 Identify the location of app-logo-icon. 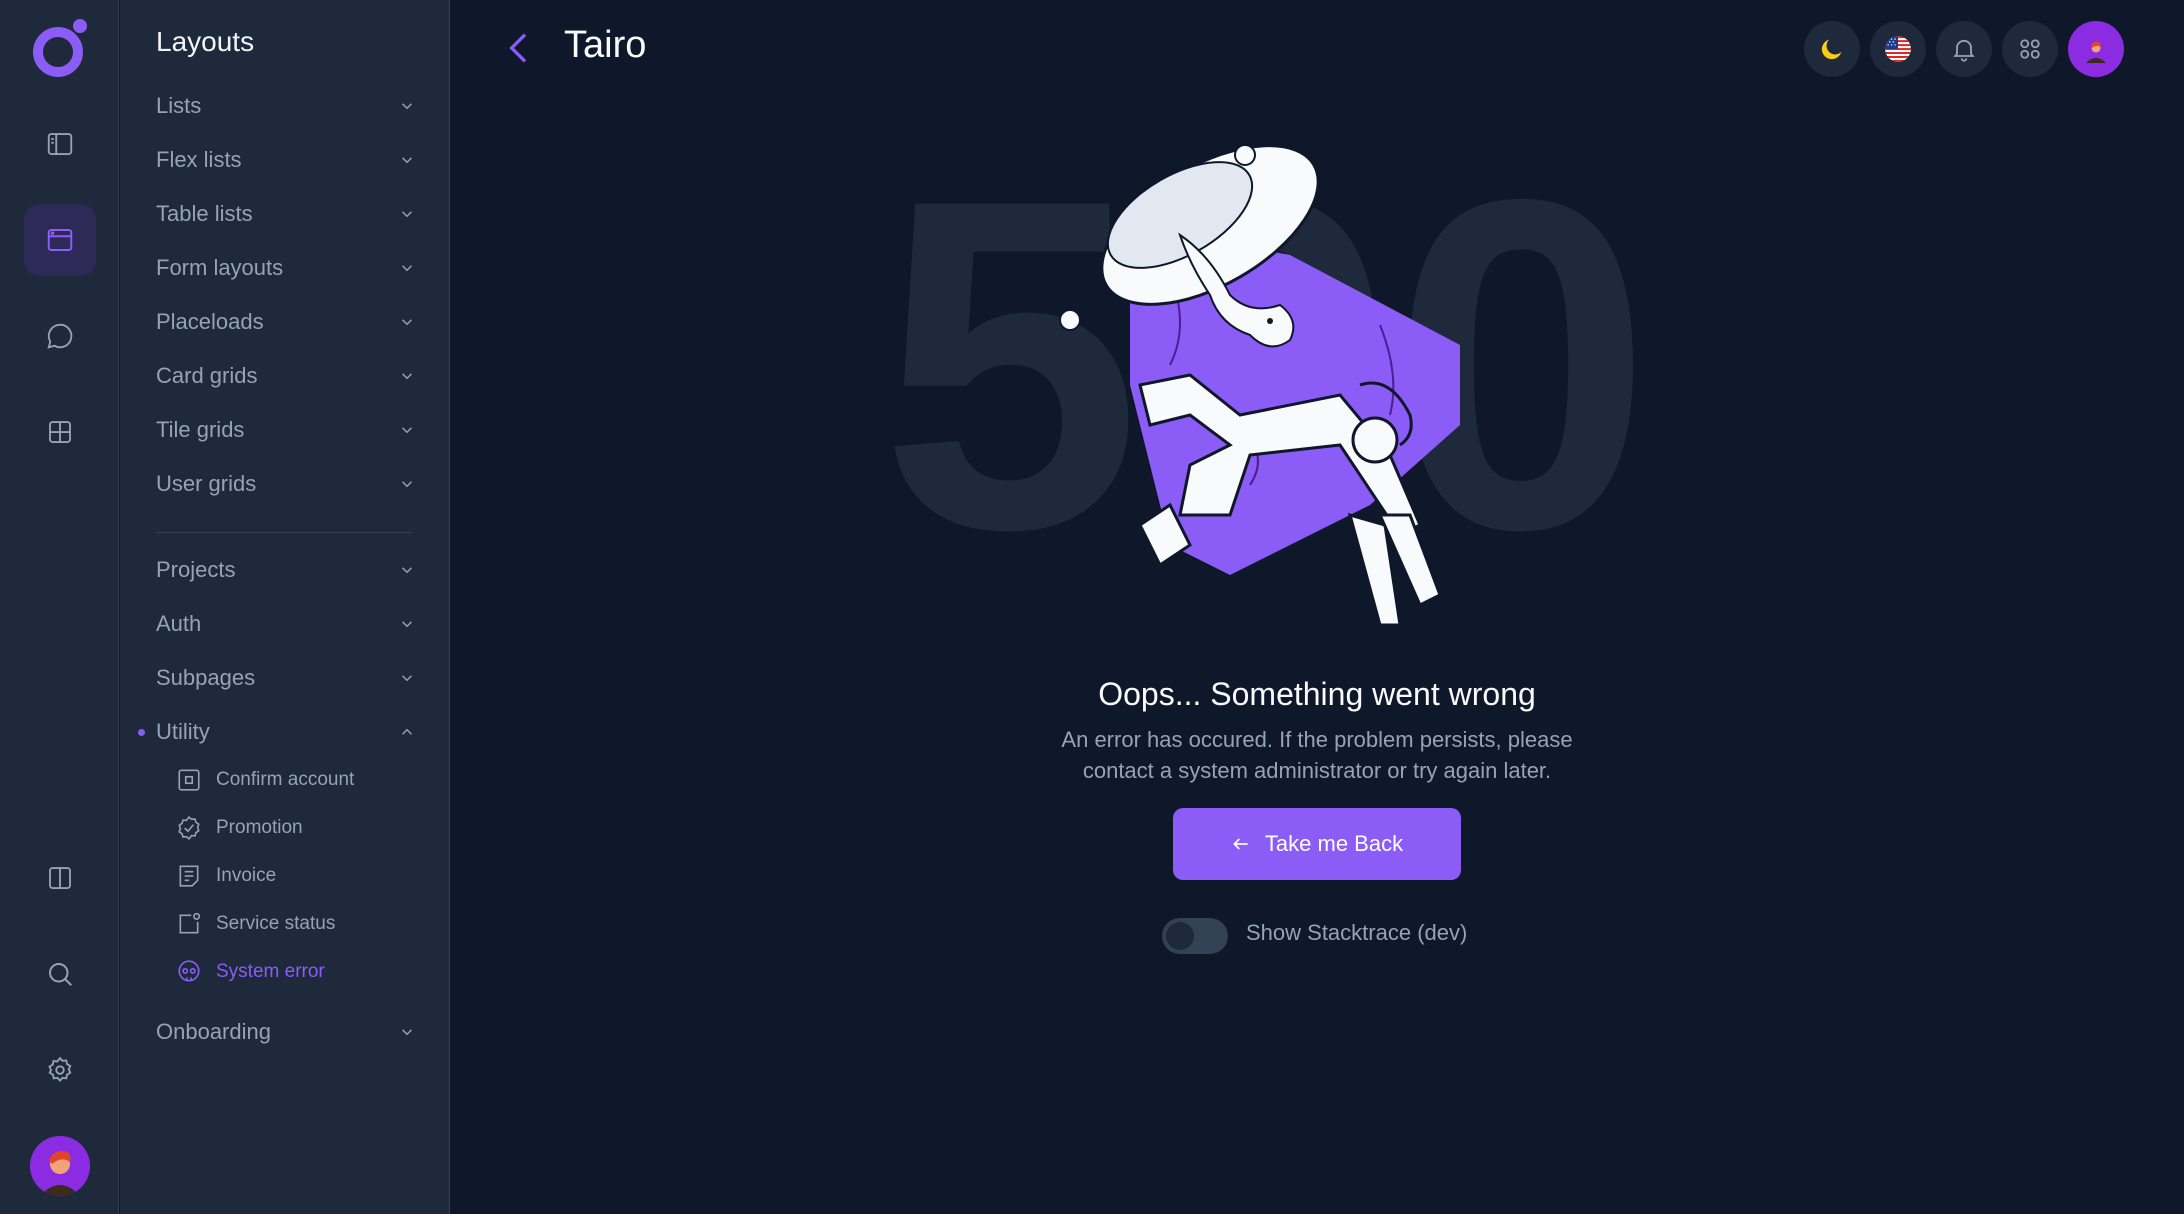
(60, 48).